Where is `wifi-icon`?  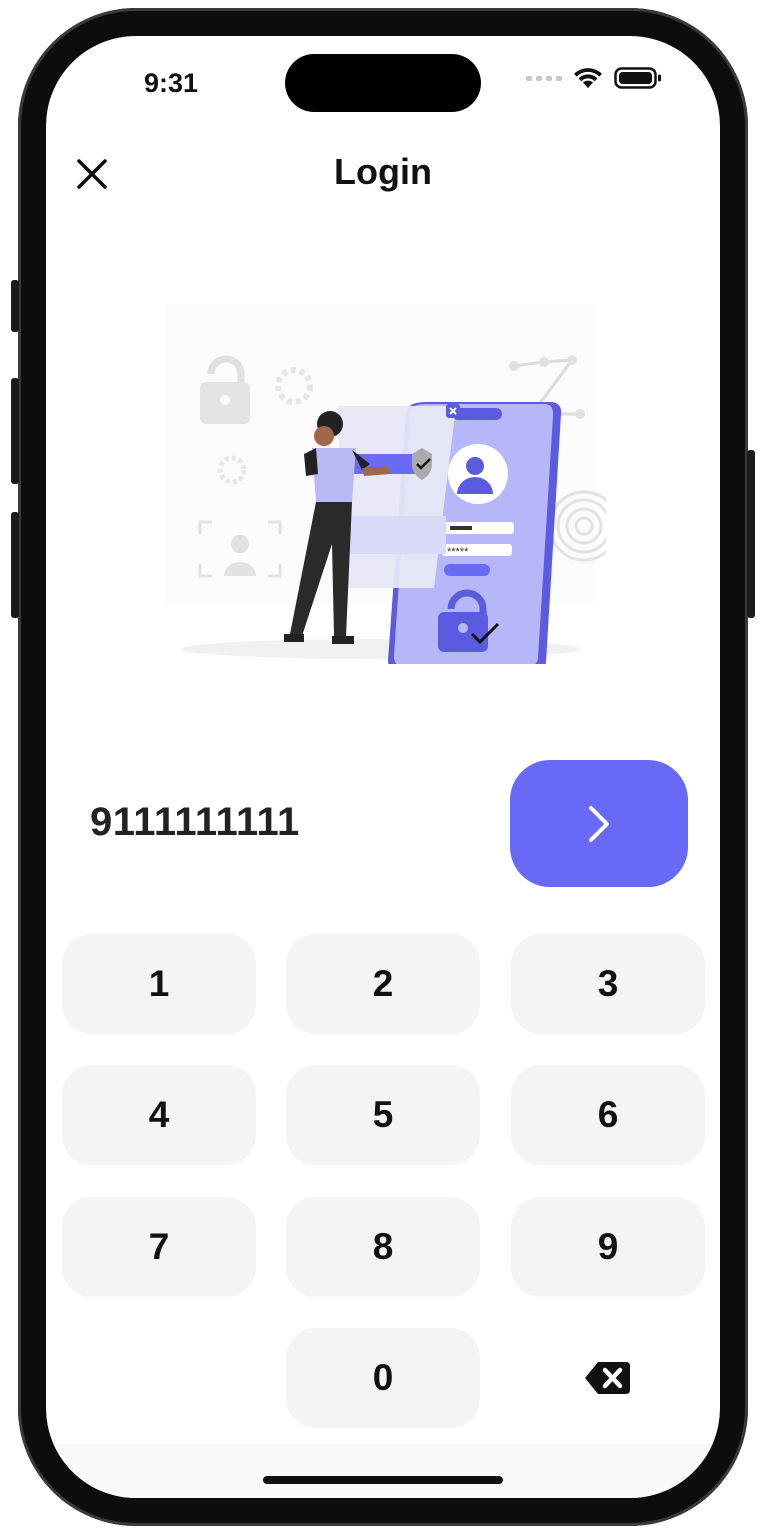 wifi-icon is located at coordinates (588, 78).